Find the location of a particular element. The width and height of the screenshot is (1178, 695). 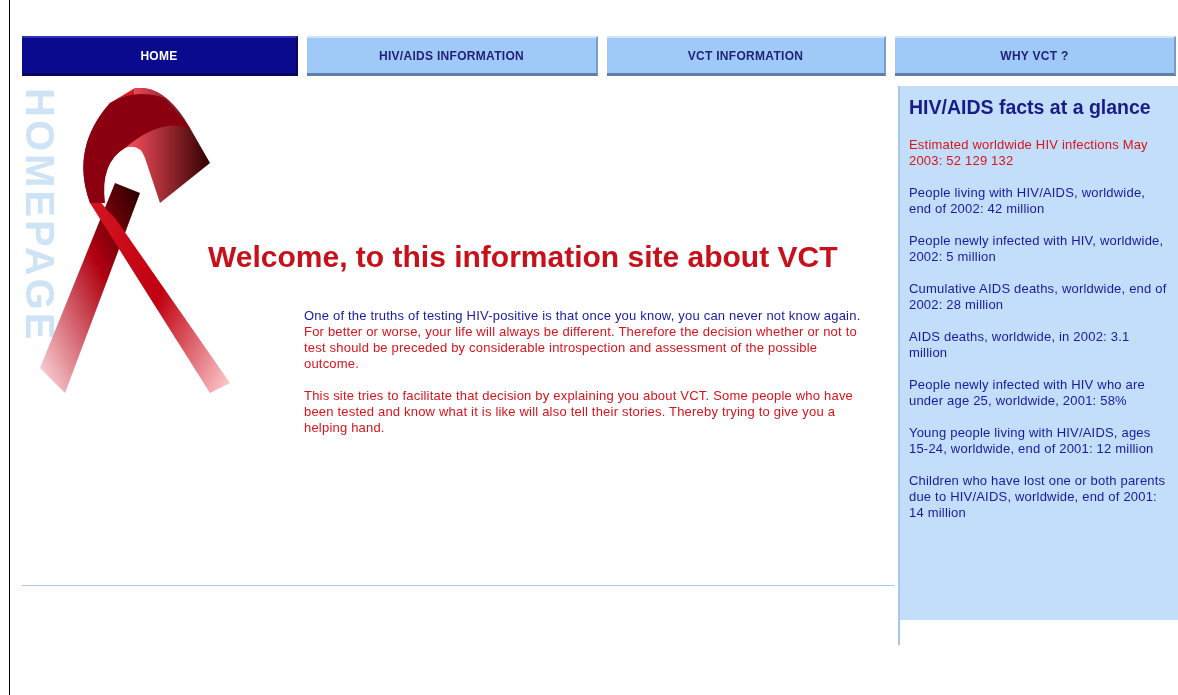

fact-text: Cumulative AIDS deaths, worldwide, end of 2002: 28 million is located at coordinates (1038, 297).